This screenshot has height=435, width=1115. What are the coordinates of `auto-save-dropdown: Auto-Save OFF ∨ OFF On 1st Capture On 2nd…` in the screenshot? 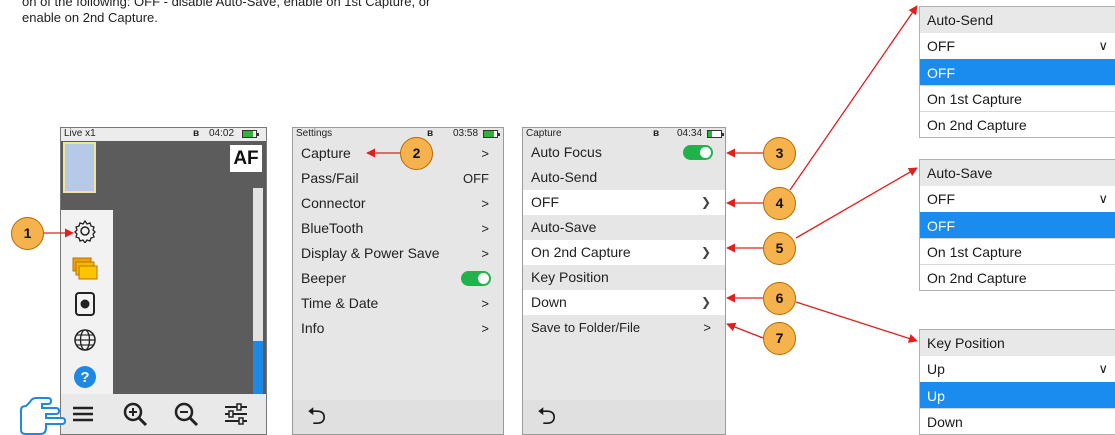 It's located at (1017, 225).